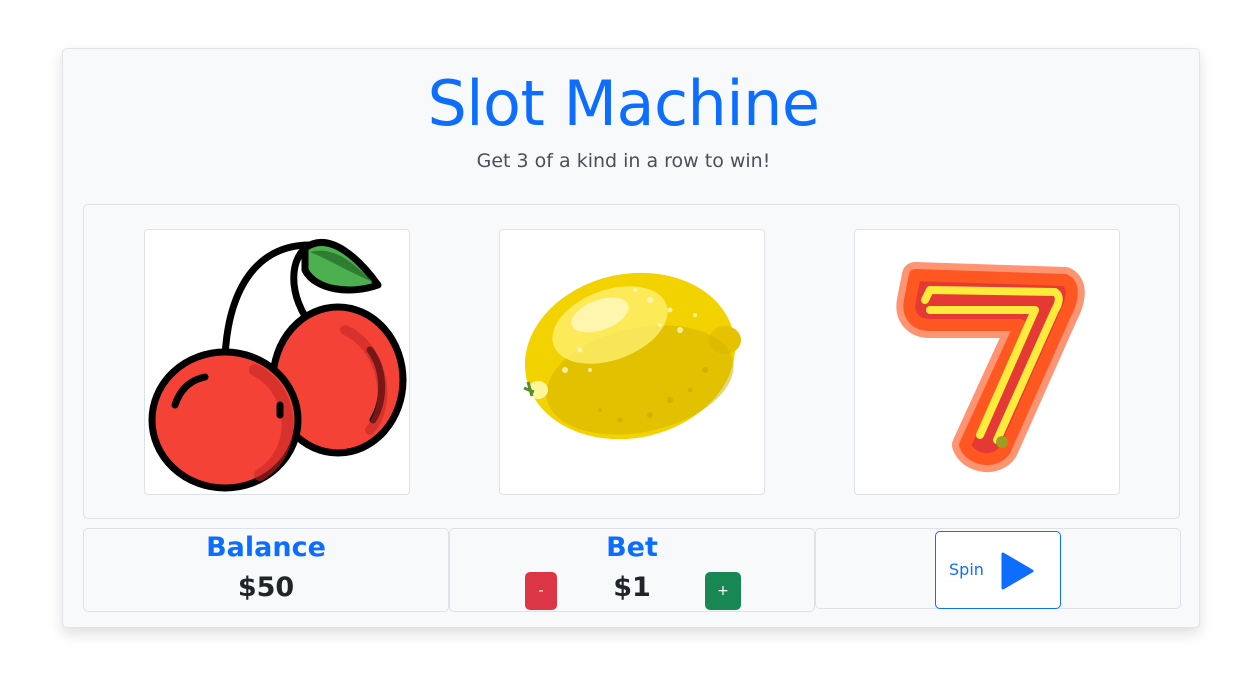  What do you see at coordinates (266, 587) in the screenshot?
I see `balance-value: $50` at bounding box center [266, 587].